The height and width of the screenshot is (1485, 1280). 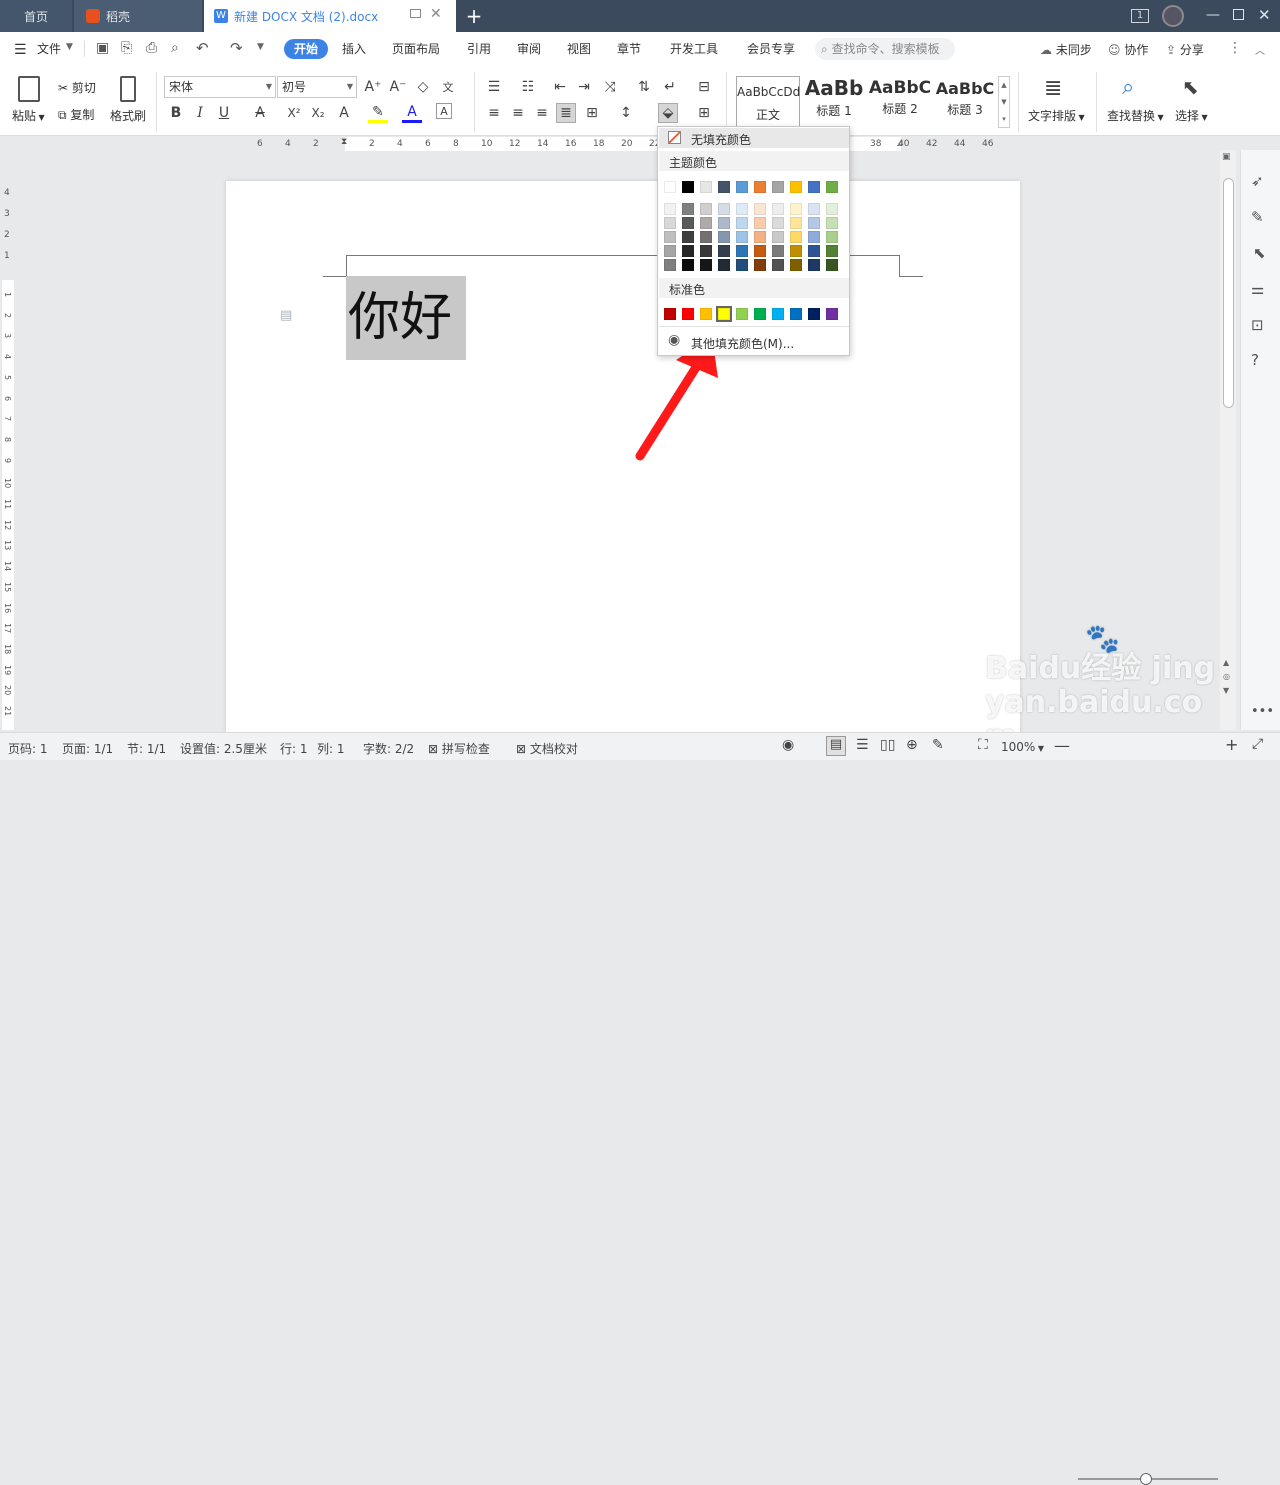 I want to click on select-button: 选择 ▼, so click(x=1191, y=115).